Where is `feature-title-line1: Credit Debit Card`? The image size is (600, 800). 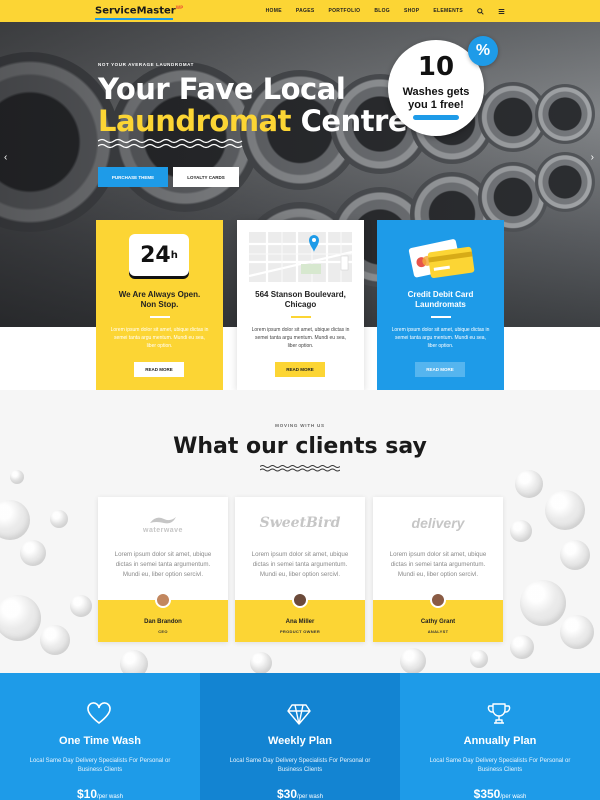 feature-title-line1: Credit Debit Card is located at coordinates (440, 294).